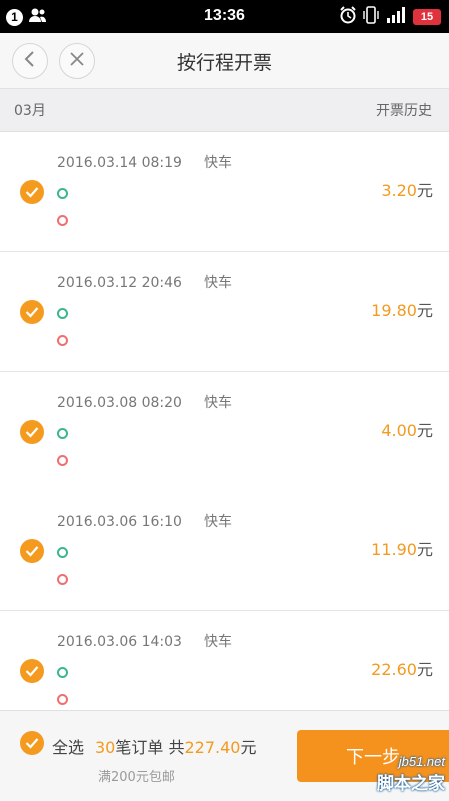 This screenshot has width=449, height=801. I want to click on trip-fare: 3.20元, so click(407, 189).